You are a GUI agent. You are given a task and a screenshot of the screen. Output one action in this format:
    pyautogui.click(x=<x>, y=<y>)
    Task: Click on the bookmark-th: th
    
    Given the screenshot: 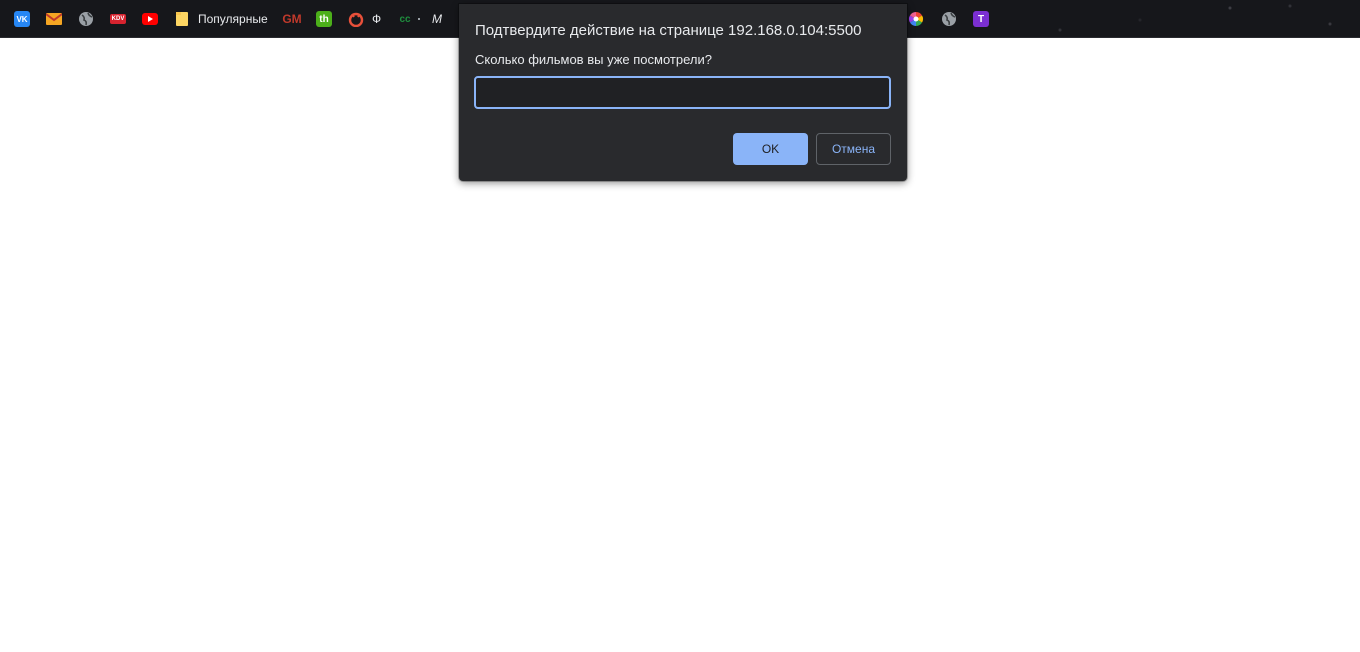 What is the action you would take?
    pyautogui.click(x=324, y=19)
    